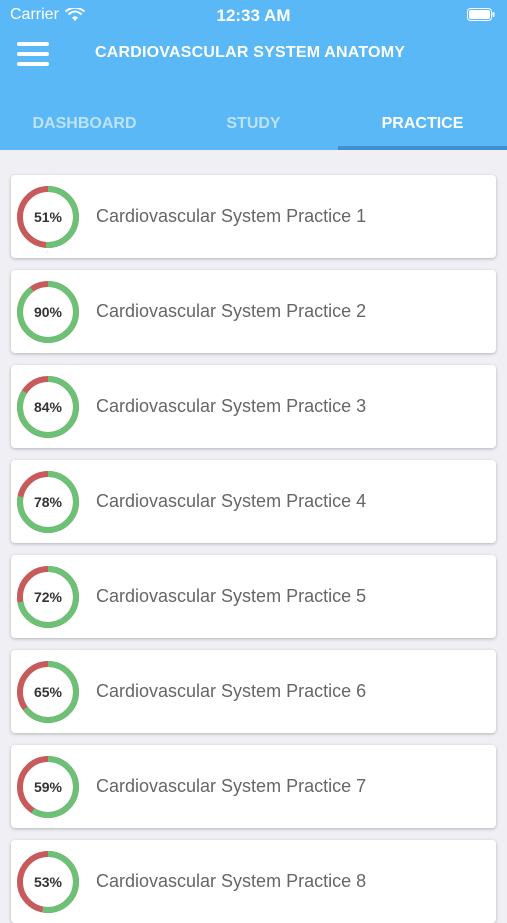 This screenshot has height=923, width=507. I want to click on score-label: 51%, so click(48, 217).